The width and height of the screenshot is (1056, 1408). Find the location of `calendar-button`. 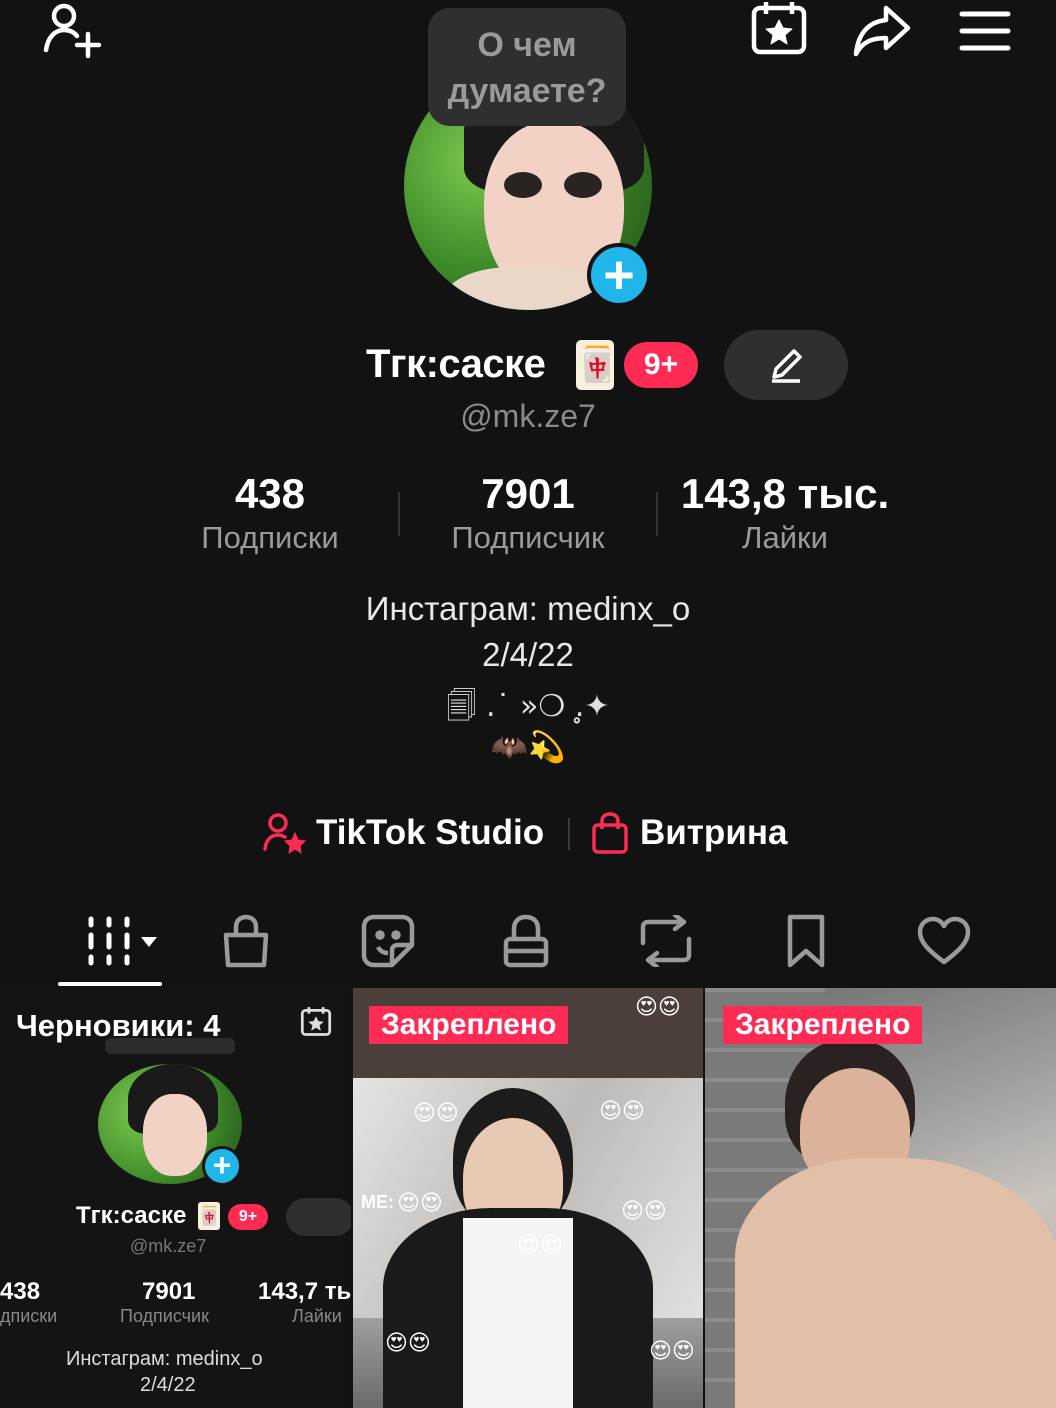

calendar-button is located at coordinates (779, 31).